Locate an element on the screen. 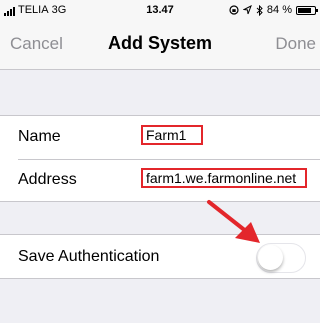 The width and height of the screenshot is (320, 323). name-field: Farm1 is located at coordinates (172, 135).